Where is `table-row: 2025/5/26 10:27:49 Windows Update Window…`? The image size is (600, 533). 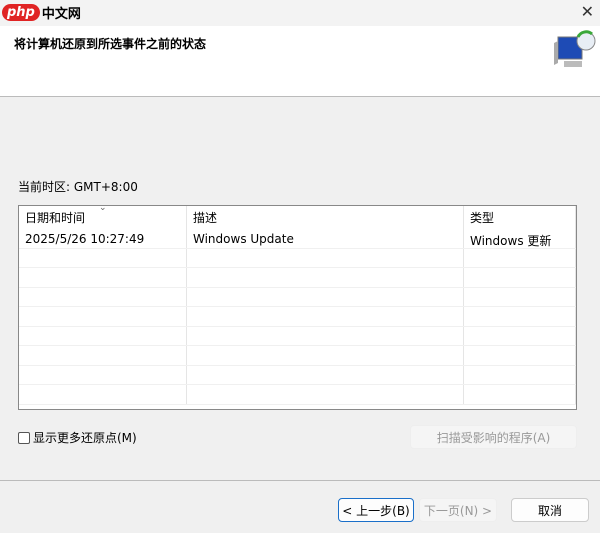 table-row: 2025/5/26 10:27:49 Windows Update Window… is located at coordinates (297, 239).